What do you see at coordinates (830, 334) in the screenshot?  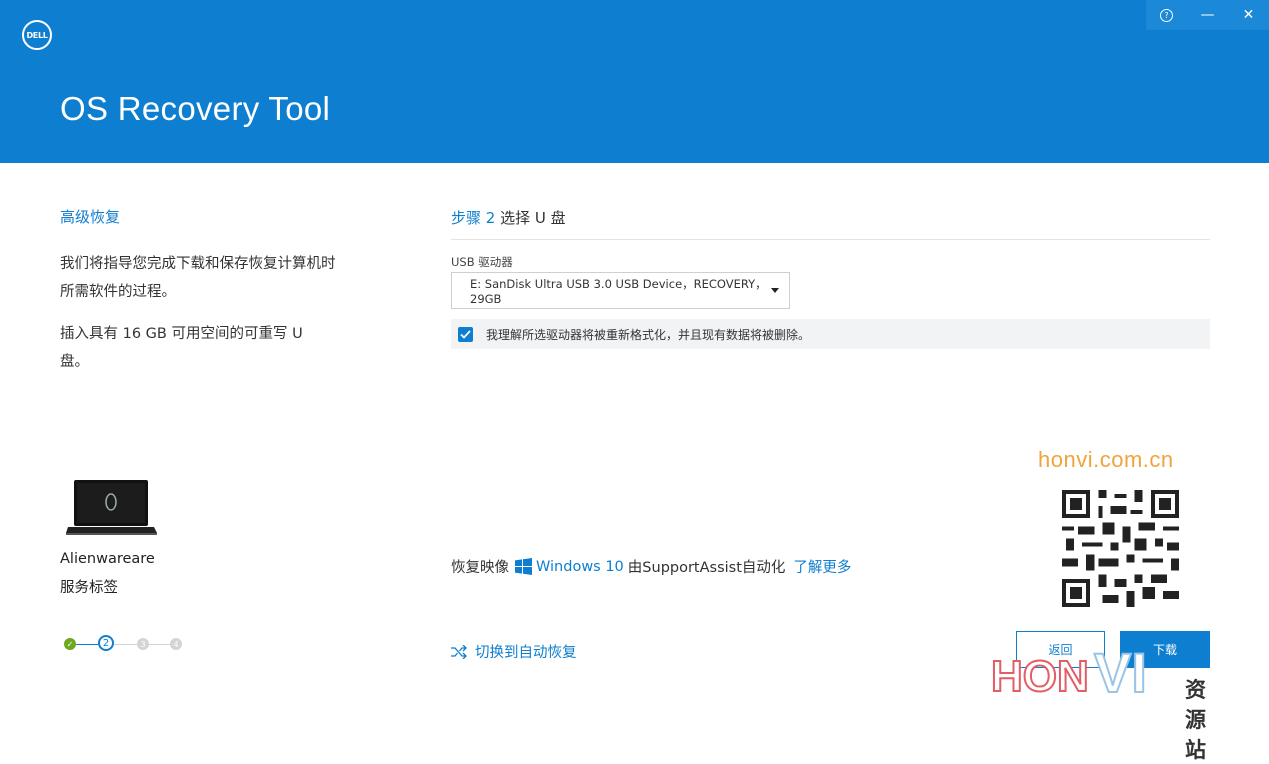 I see `format-confirm-row: 我理解所选驱动器将被重新格式化，并且现有数据将被删除。` at bounding box center [830, 334].